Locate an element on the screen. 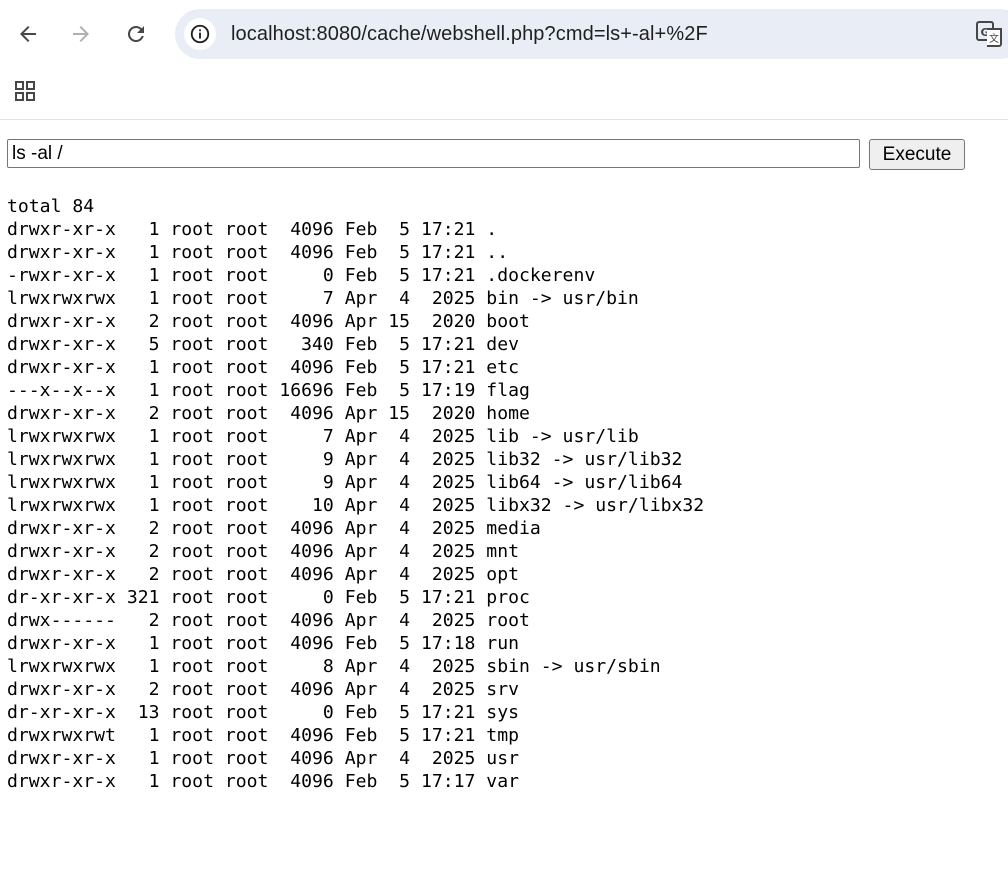  execute-button: Execute is located at coordinates (917, 154).